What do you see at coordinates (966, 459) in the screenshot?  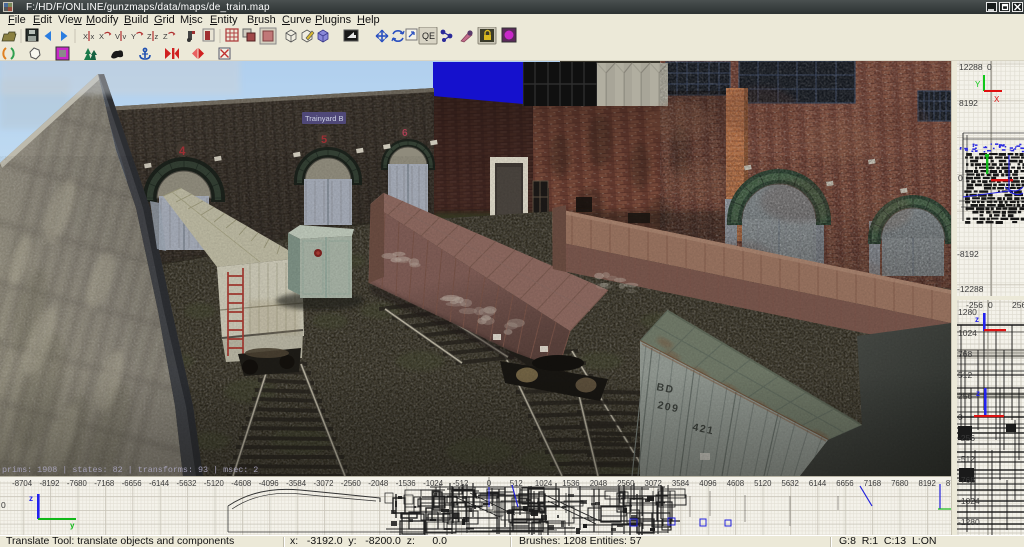 I see `svg-text: -512` at bounding box center [966, 459].